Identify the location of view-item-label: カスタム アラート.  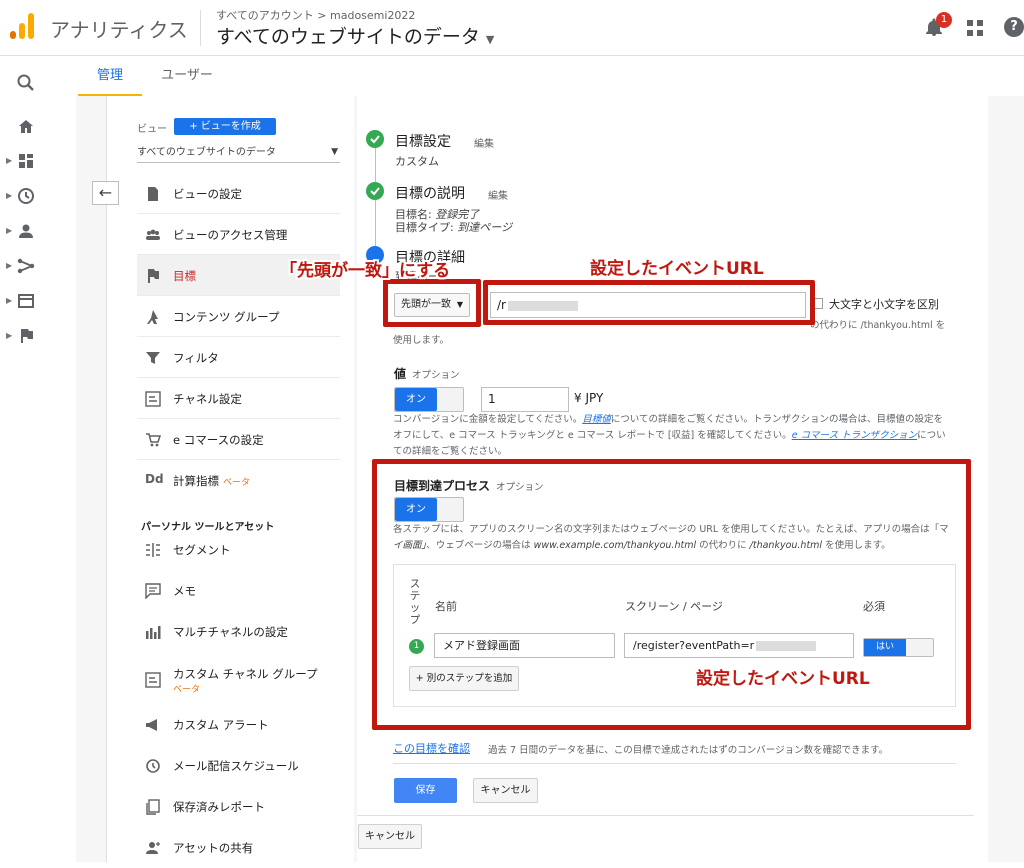
(221, 725).